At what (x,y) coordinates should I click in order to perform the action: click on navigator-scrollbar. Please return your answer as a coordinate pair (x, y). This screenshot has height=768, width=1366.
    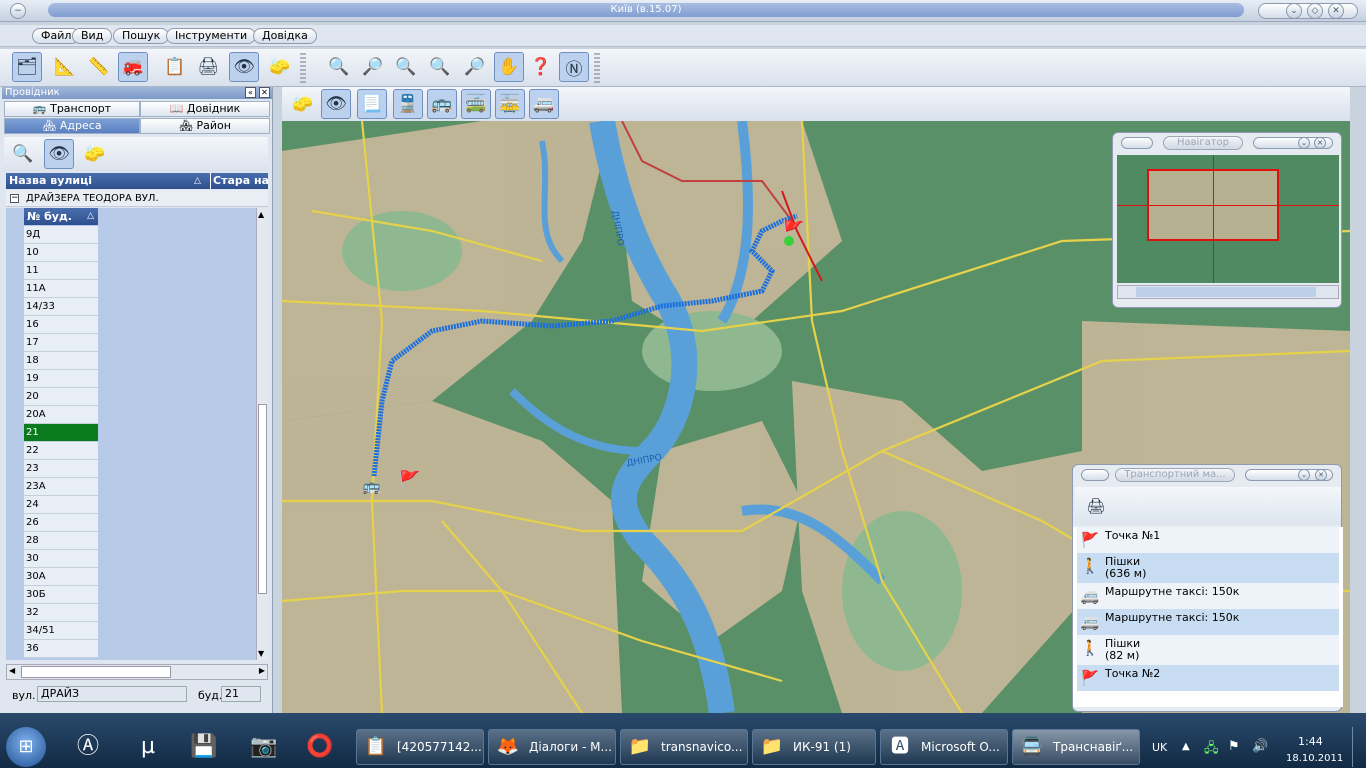
    Looking at the image, I should click on (1228, 292).